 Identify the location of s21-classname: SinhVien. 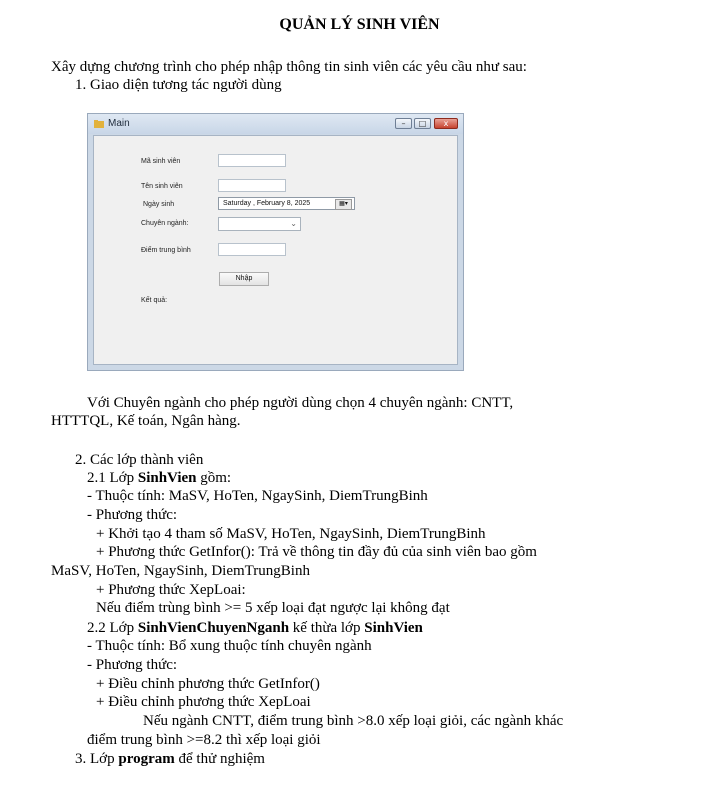
(167, 478).